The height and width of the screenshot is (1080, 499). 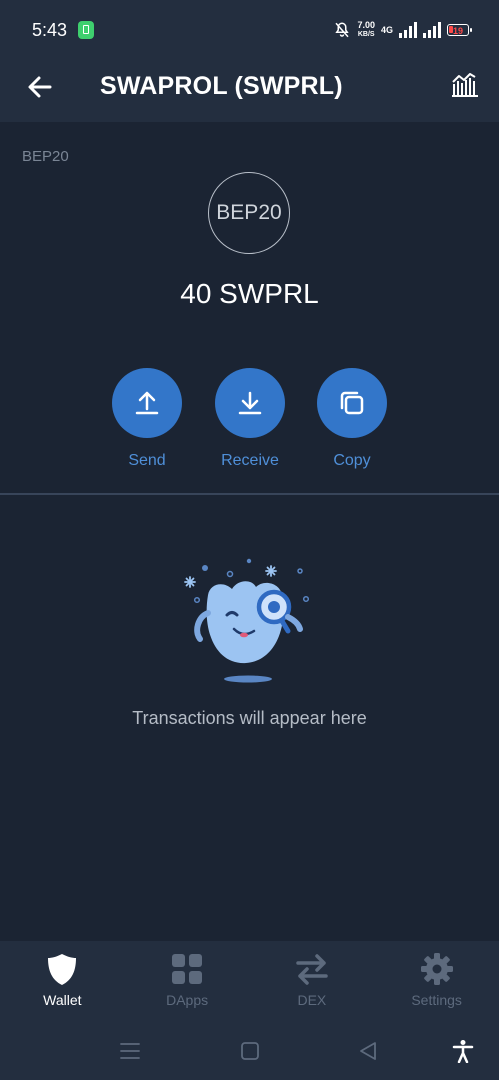 I want to click on download-icon, so click(x=250, y=403).